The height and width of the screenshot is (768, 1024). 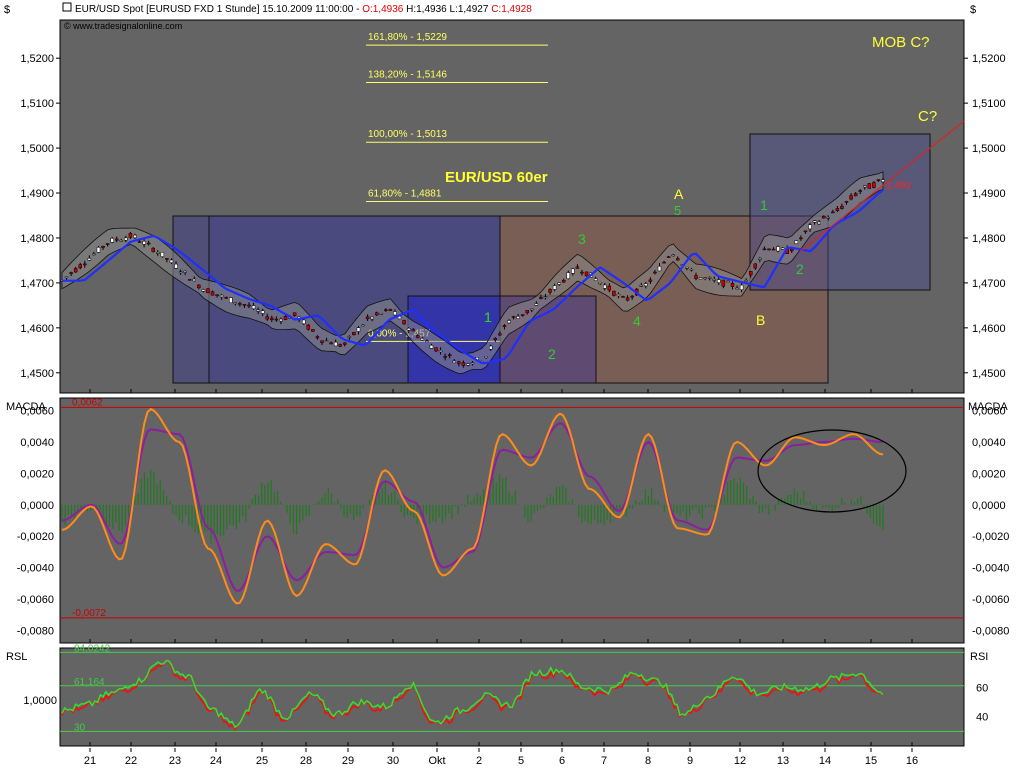 I want to click on wave-label: MOB C?, so click(x=901, y=42).